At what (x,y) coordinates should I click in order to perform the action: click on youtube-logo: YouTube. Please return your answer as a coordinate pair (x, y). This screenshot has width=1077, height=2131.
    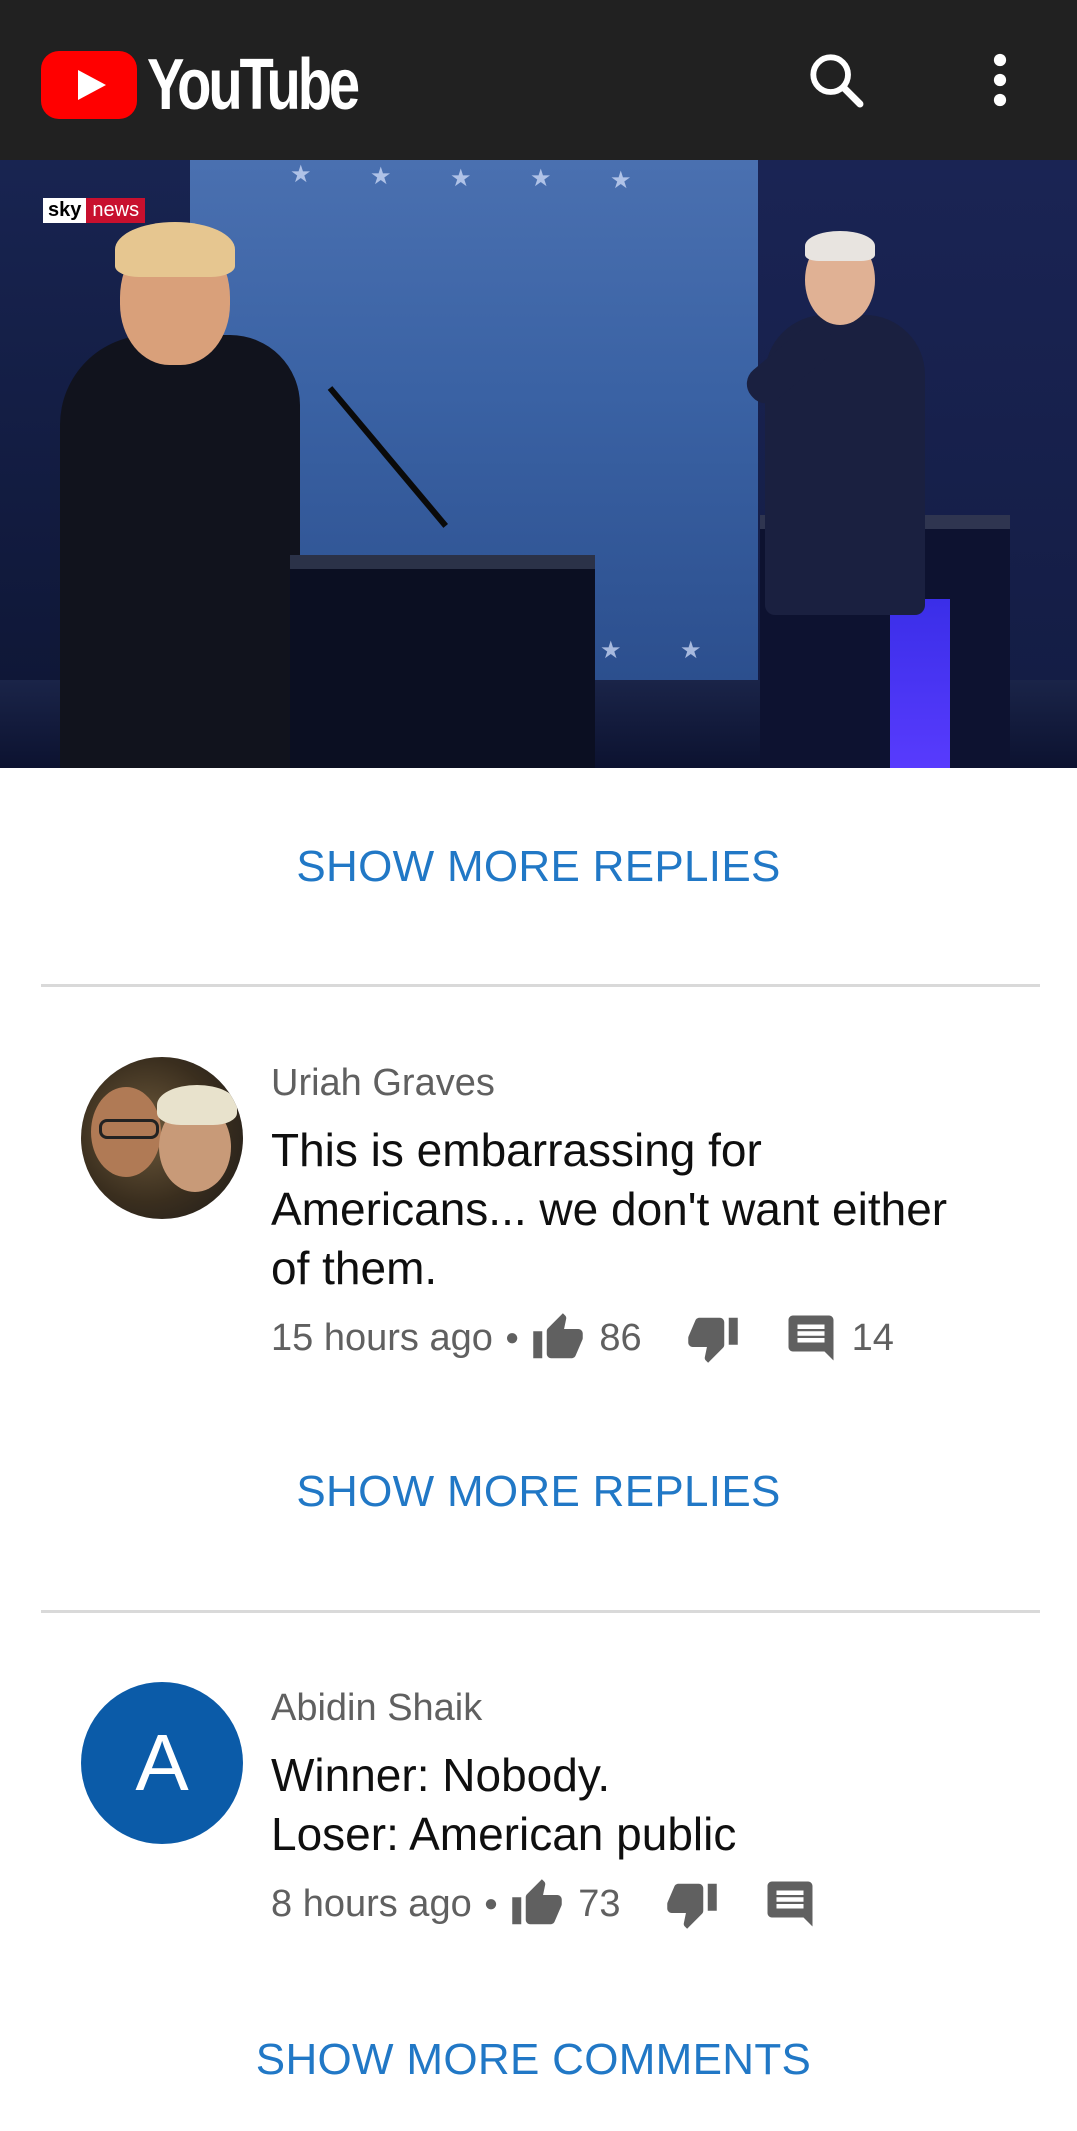
    Looking at the image, I should click on (228, 85).